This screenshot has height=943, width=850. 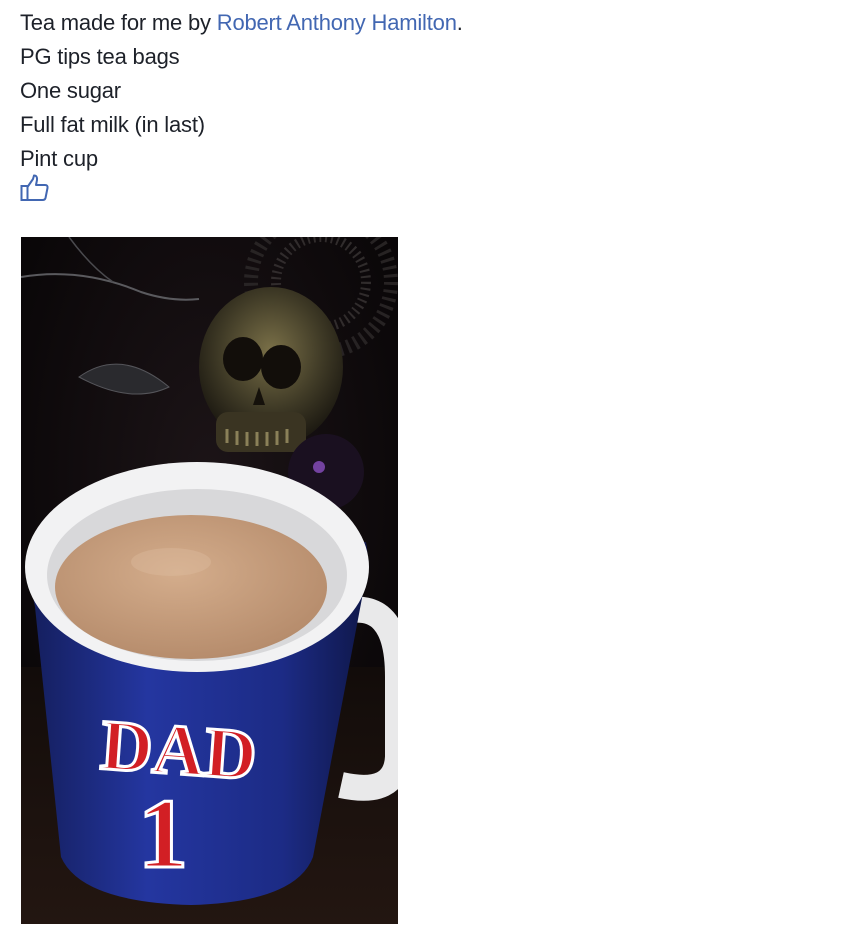 What do you see at coordinates (459, 22) in the screenshot?
I see `intro-end: .` at bounding box center [459, 22].